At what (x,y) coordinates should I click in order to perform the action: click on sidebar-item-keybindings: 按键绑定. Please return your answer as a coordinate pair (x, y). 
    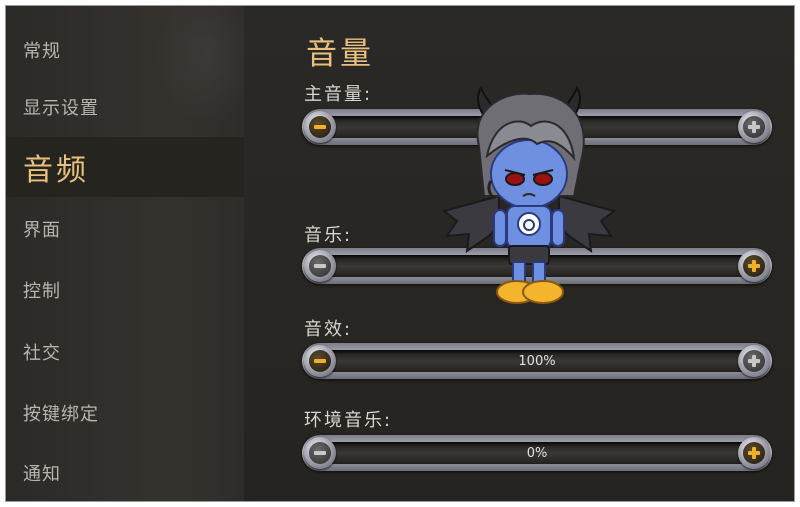
    Looking at the image, I should click on (125, 413).